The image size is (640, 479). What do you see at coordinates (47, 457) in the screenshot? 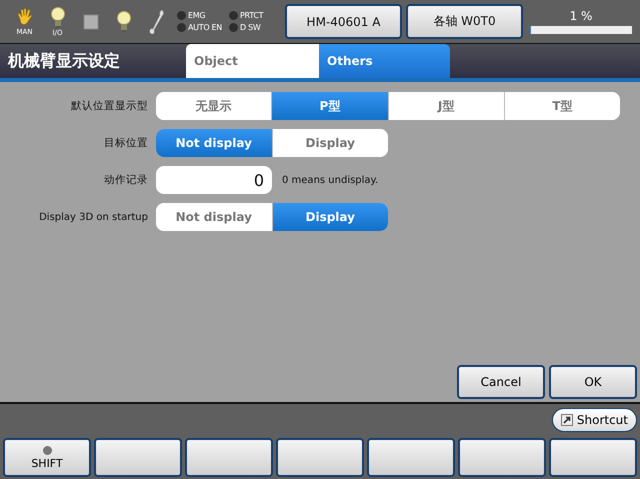
I see `function-key: SHIFT` at bounding box center [47, 457].